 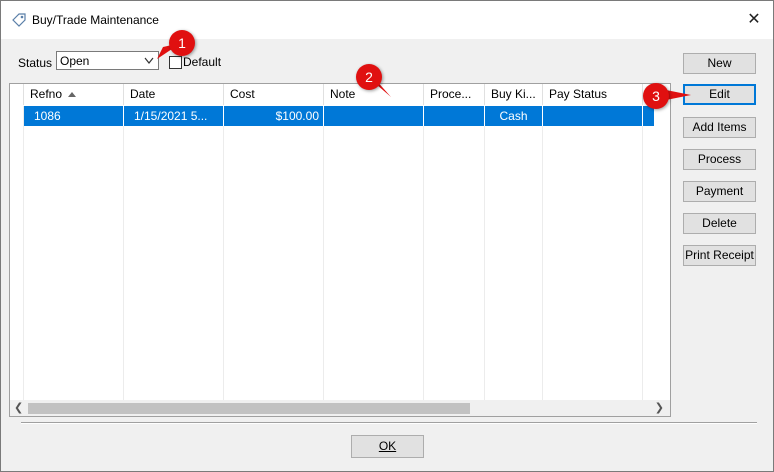 I want to click on scrollbar-thumb, so click(x=249, y=408).